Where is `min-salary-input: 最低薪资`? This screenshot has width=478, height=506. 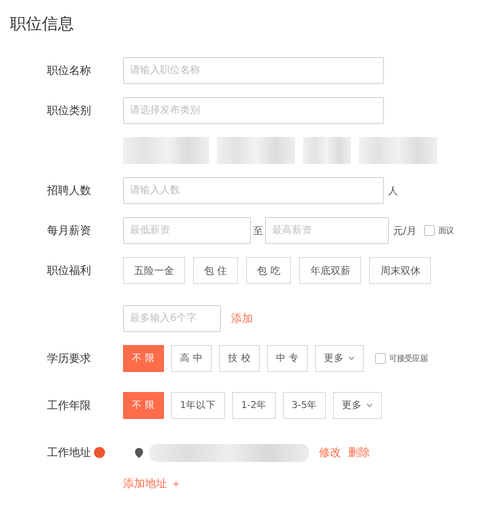
min-salary-input: 最低薪资 is located at coordinates (187, 230).